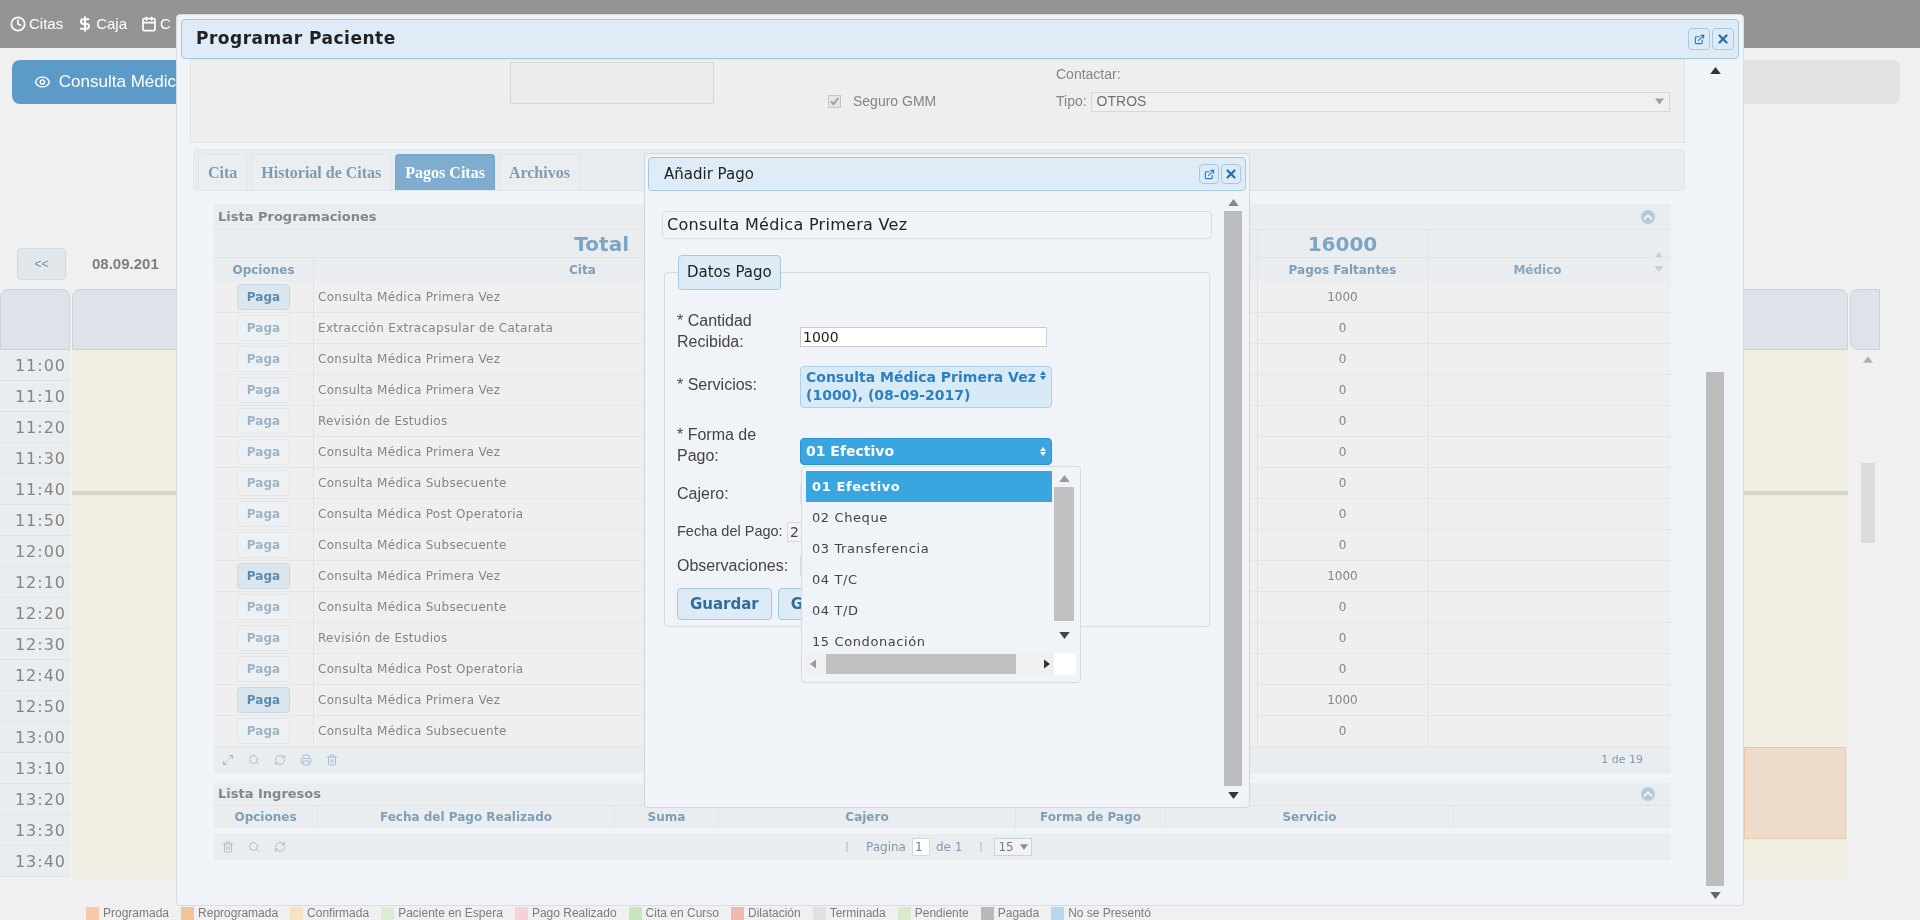 The height and width of the screenshot is (920, 1920). I want to click on page-size-select: 15, so click(1013, 847).